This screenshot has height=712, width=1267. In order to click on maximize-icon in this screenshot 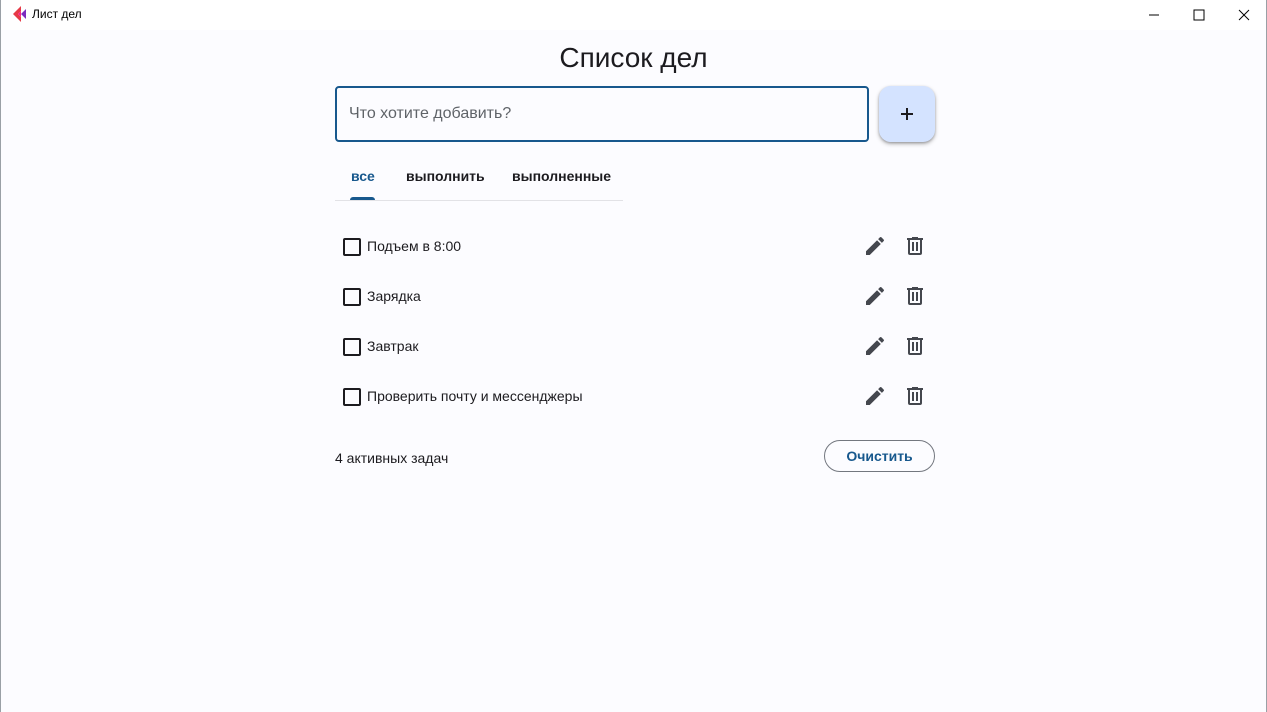, I will do `click(1198, 15)`.